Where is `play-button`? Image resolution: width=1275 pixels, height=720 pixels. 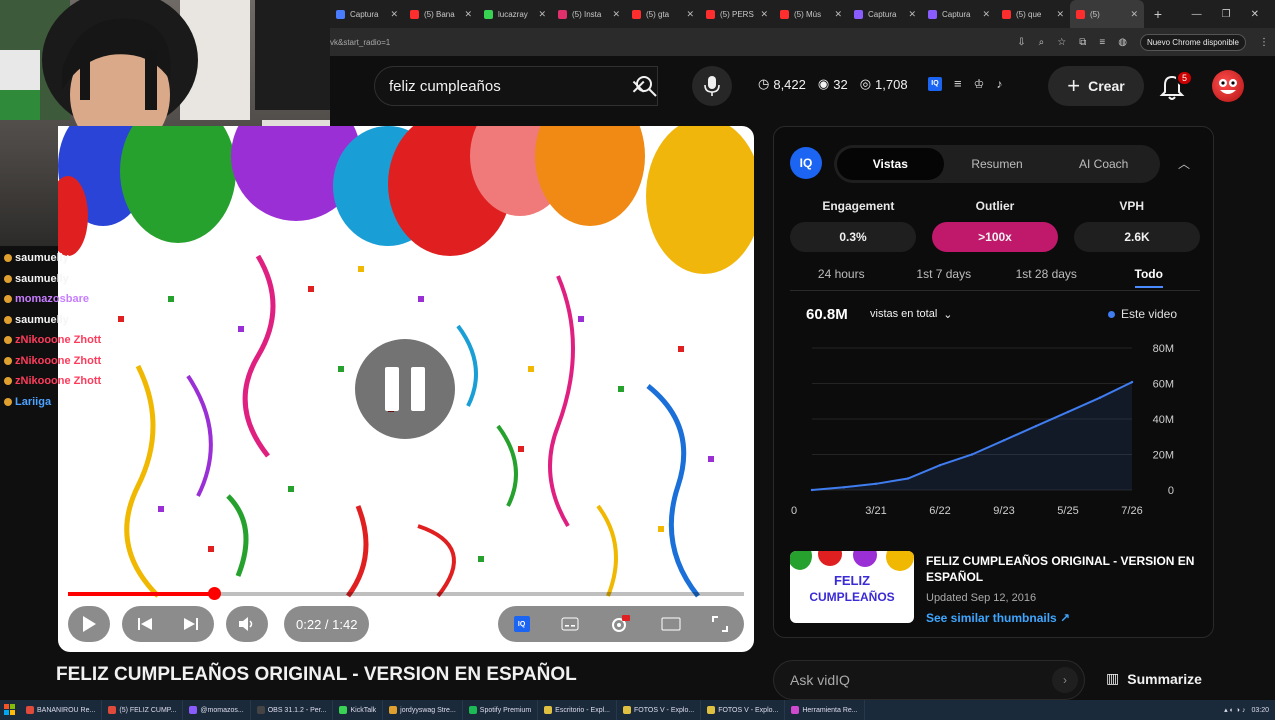 play-button is located at coordinates (89, 624).